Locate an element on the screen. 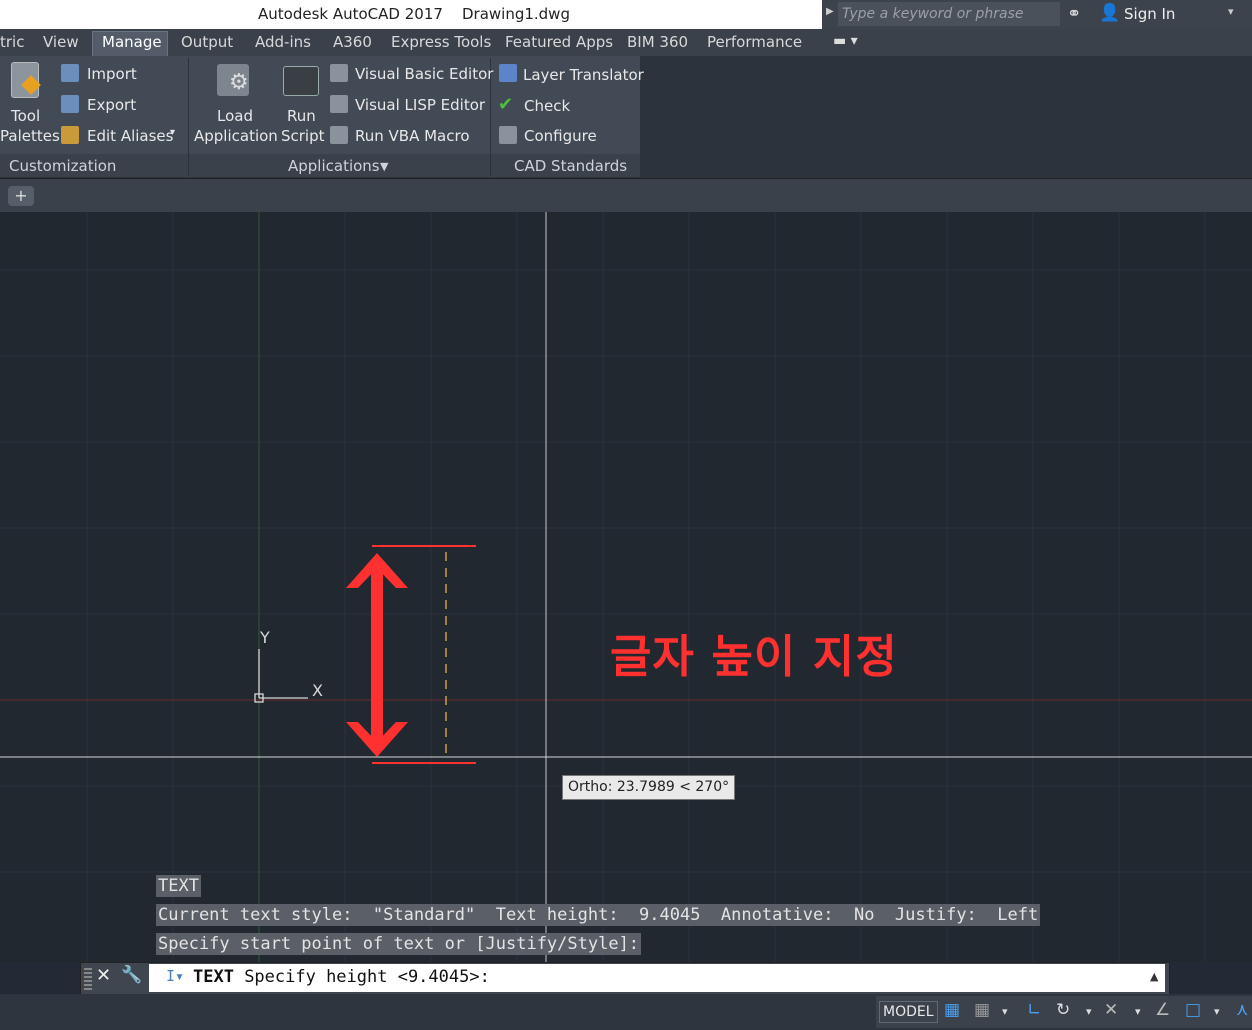 Image resolution: width=1252 pixels, height=1030 pixels. user-icon: 👤 is located at coordinates (1109, 13).